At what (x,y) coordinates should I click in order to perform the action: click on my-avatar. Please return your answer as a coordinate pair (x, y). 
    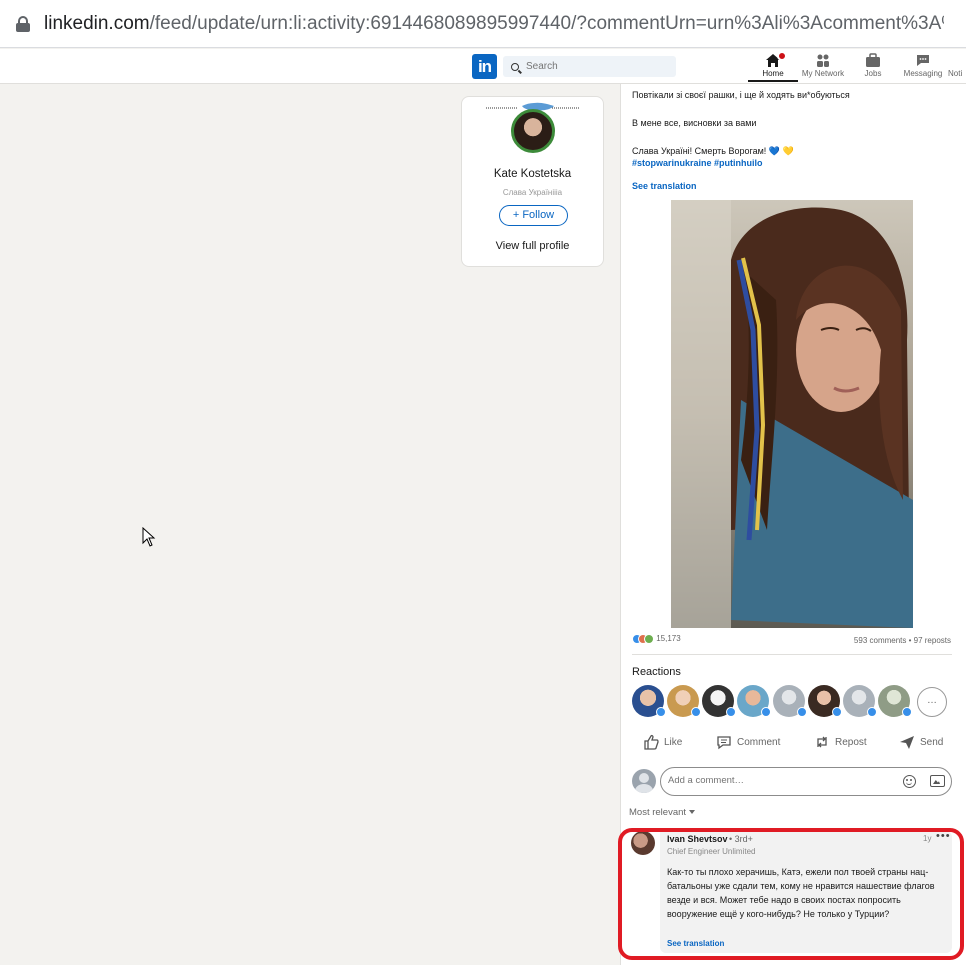
    Looking at the image, I should click on (644, 781).